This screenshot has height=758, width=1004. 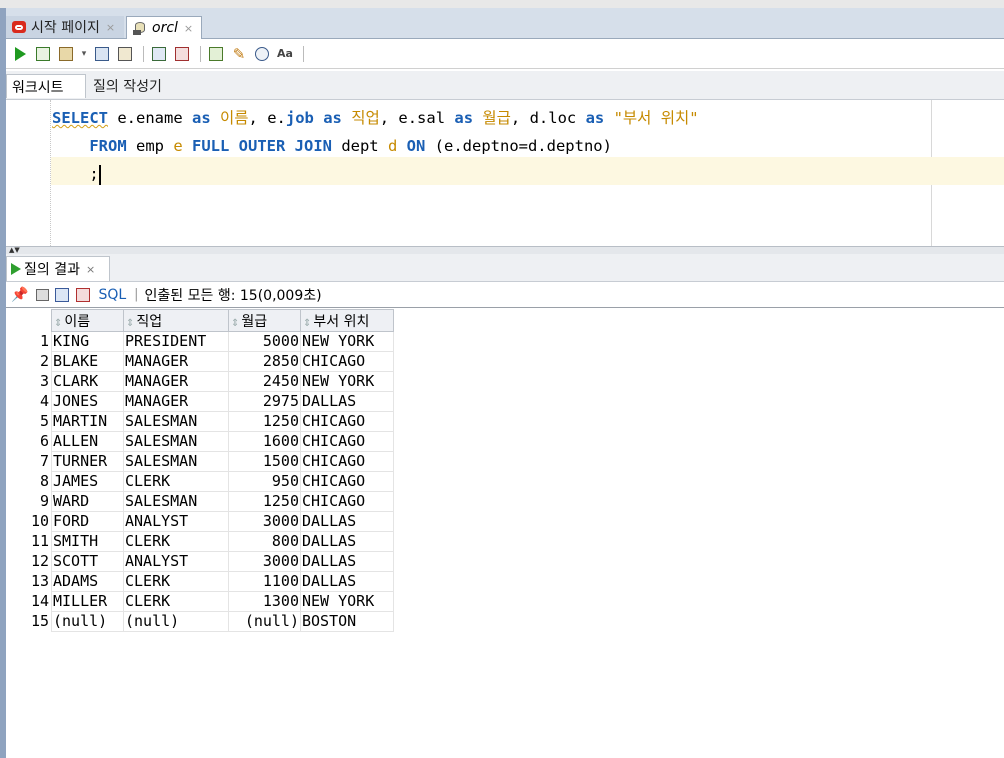 I want to click on run-script-button, so click(x=43, y=54).